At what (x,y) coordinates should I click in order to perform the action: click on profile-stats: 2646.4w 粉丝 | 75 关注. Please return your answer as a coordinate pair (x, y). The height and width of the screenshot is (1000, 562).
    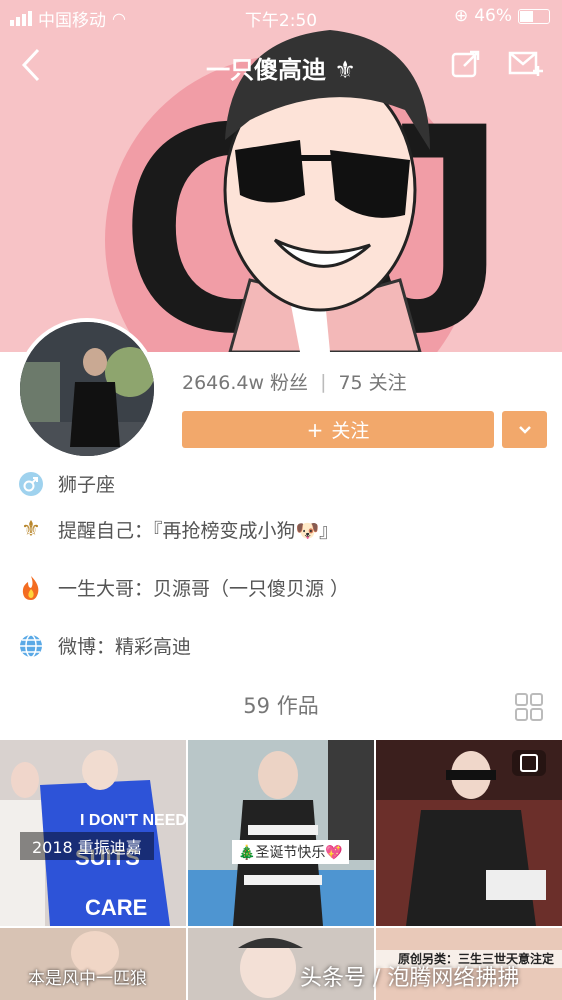
    Looking at the image, I should click on (294, 381).